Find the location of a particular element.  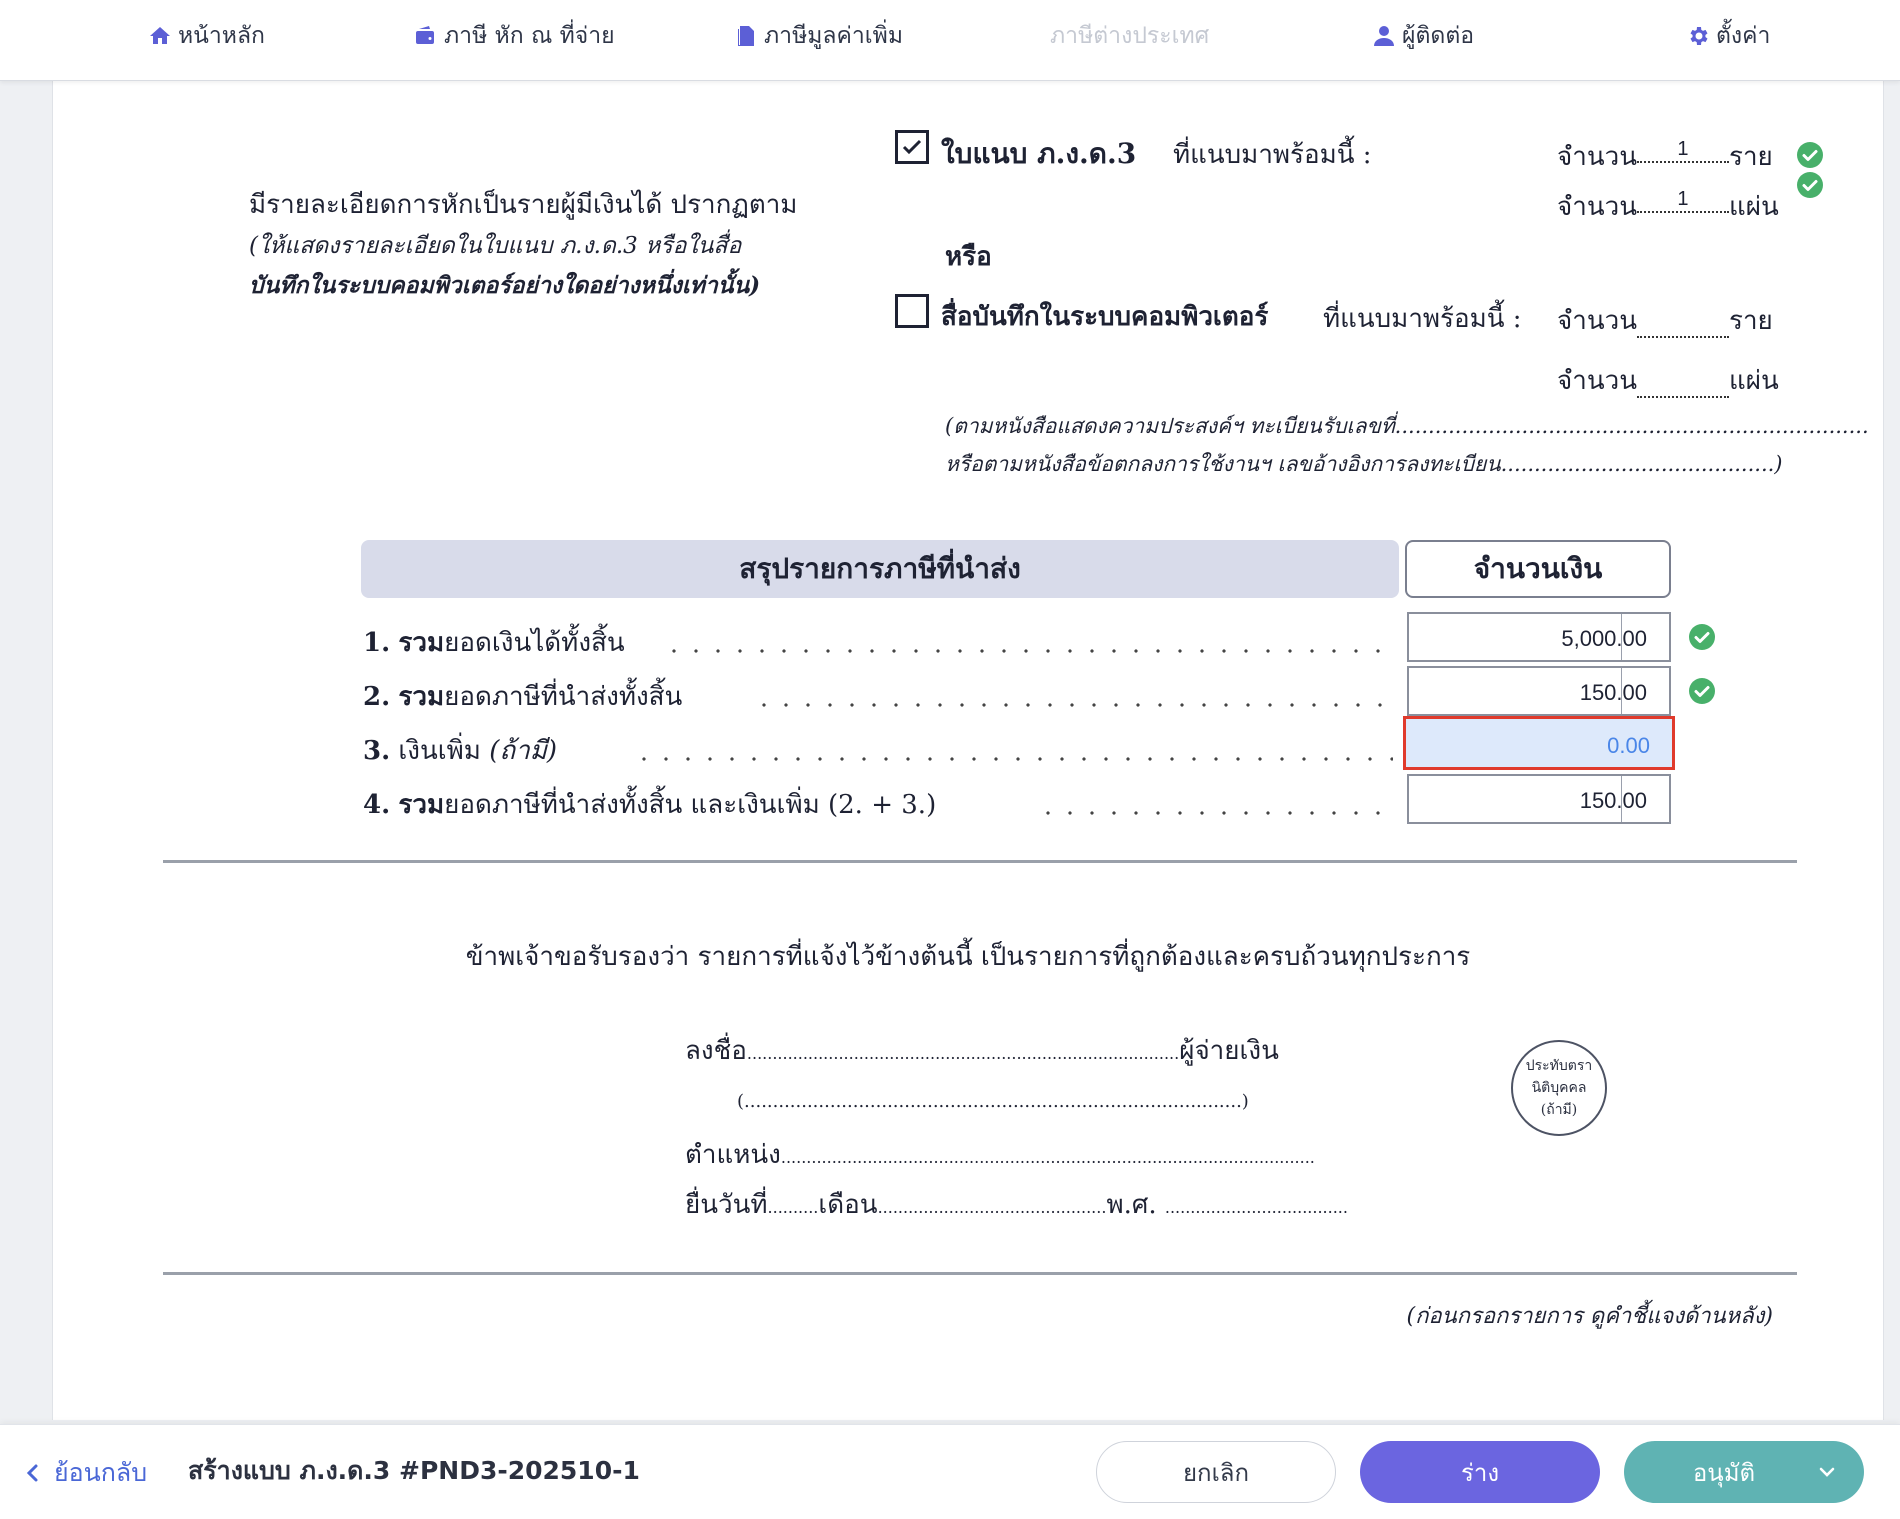

attach-sheets-count: จำนวน1แผ่น is located at coordinates (1668, 206).